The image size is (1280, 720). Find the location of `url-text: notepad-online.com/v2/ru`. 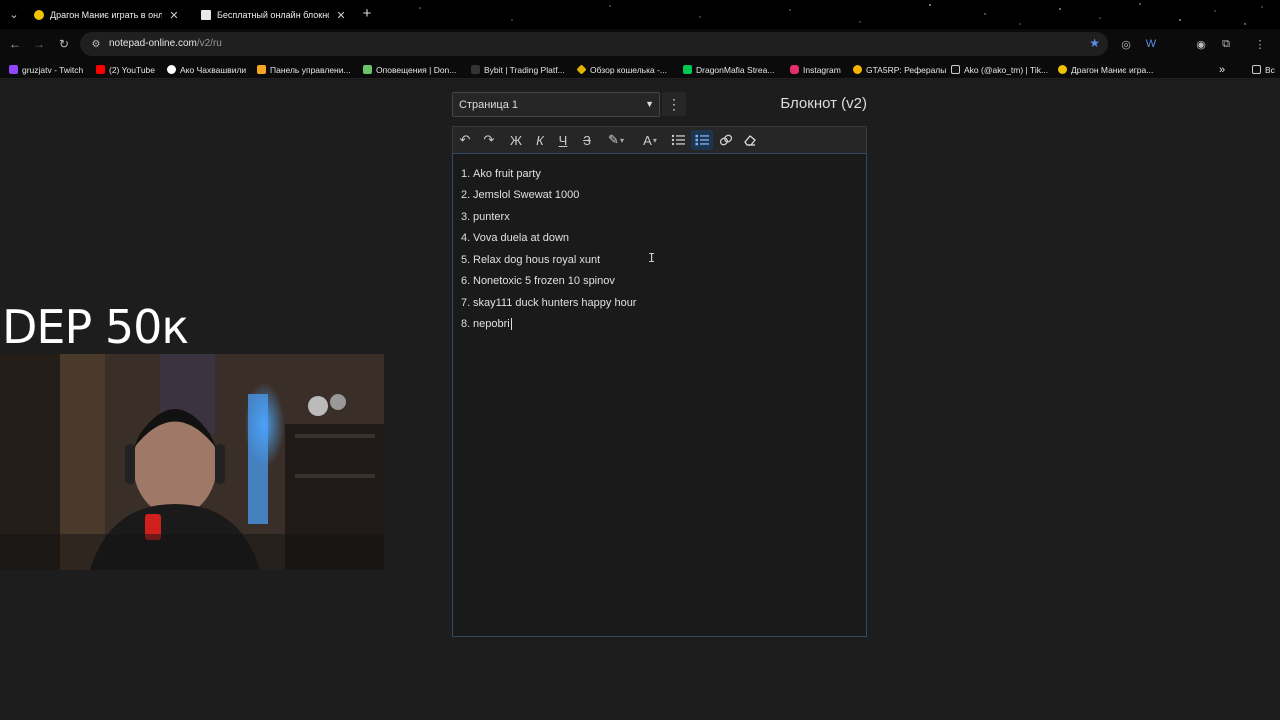

url-text: notepad-online.com/v2/ru is located at coordinates (165, 43).